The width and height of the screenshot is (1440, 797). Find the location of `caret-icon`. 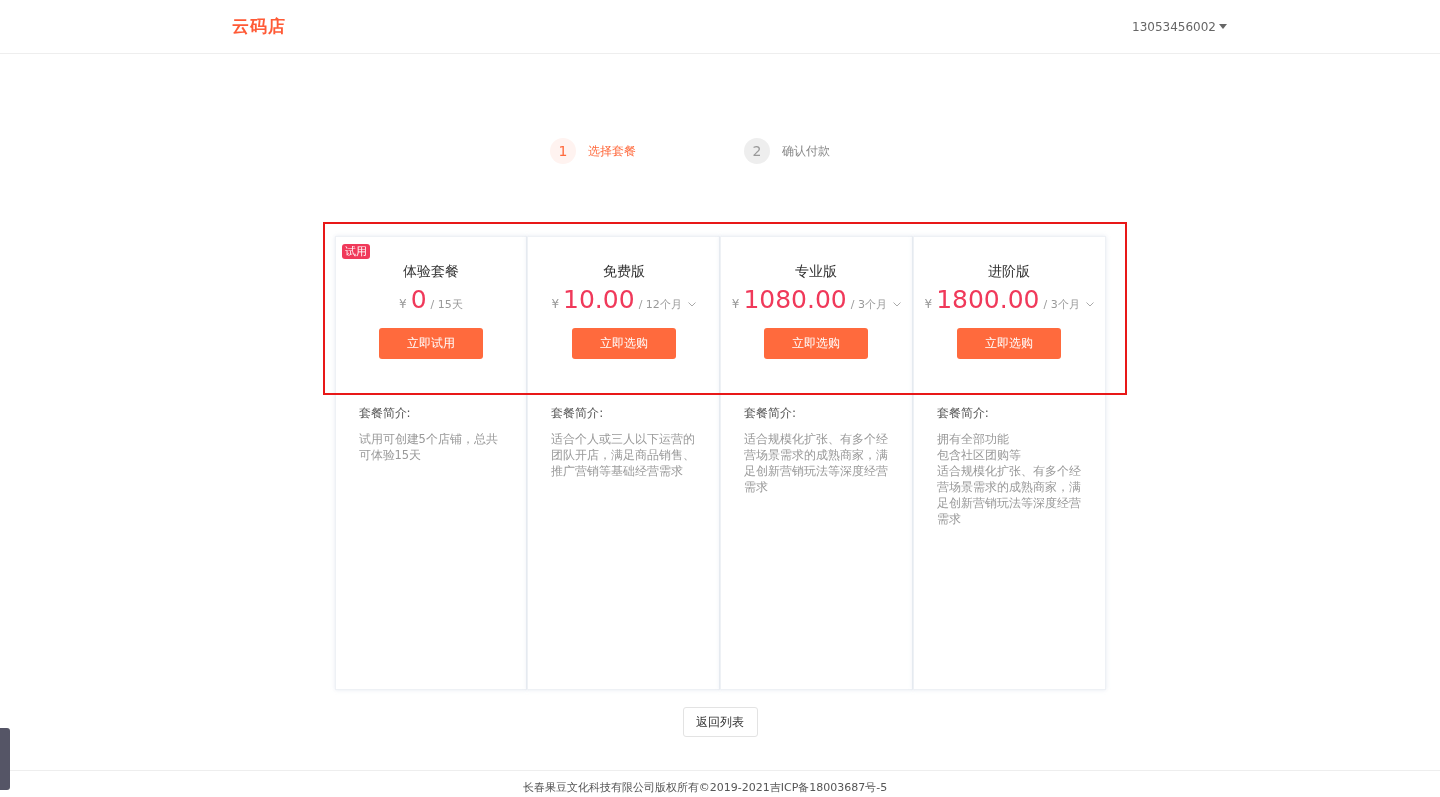

caret-icon is located at coordinates (1223, 26).